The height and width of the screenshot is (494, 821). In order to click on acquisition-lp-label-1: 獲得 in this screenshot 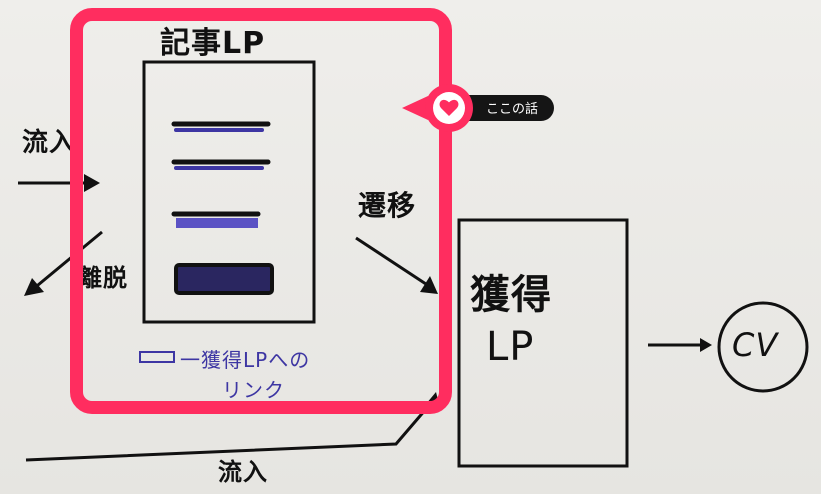, I will do `click(511, 295)`.